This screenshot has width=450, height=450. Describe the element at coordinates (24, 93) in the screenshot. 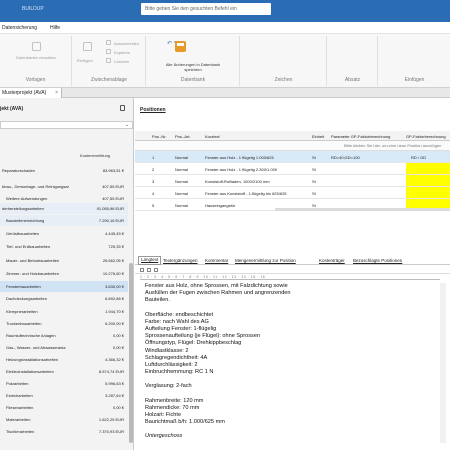

I see `tab-label: Musterprojekt (AVA)` at that location.